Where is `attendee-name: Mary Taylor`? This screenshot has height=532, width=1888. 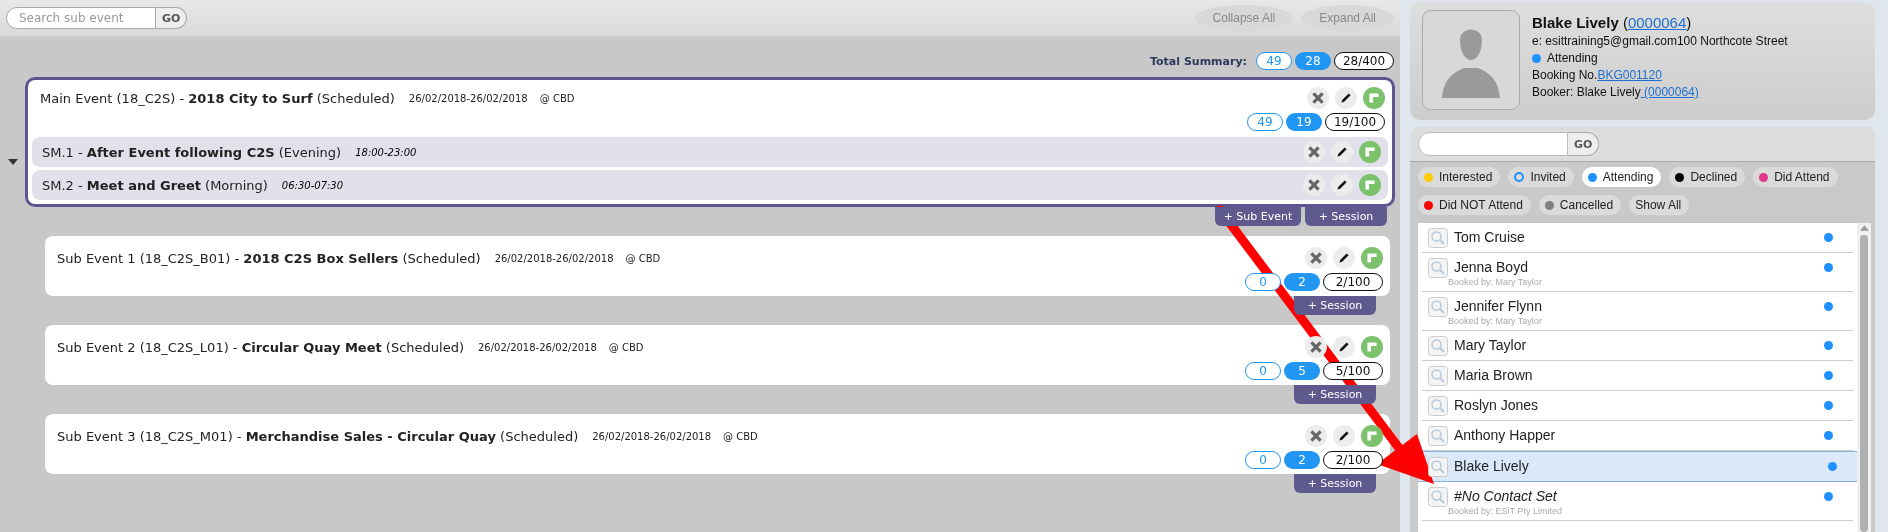
attendee-name: Mary Taylor is located at coordinates (1491, 345).